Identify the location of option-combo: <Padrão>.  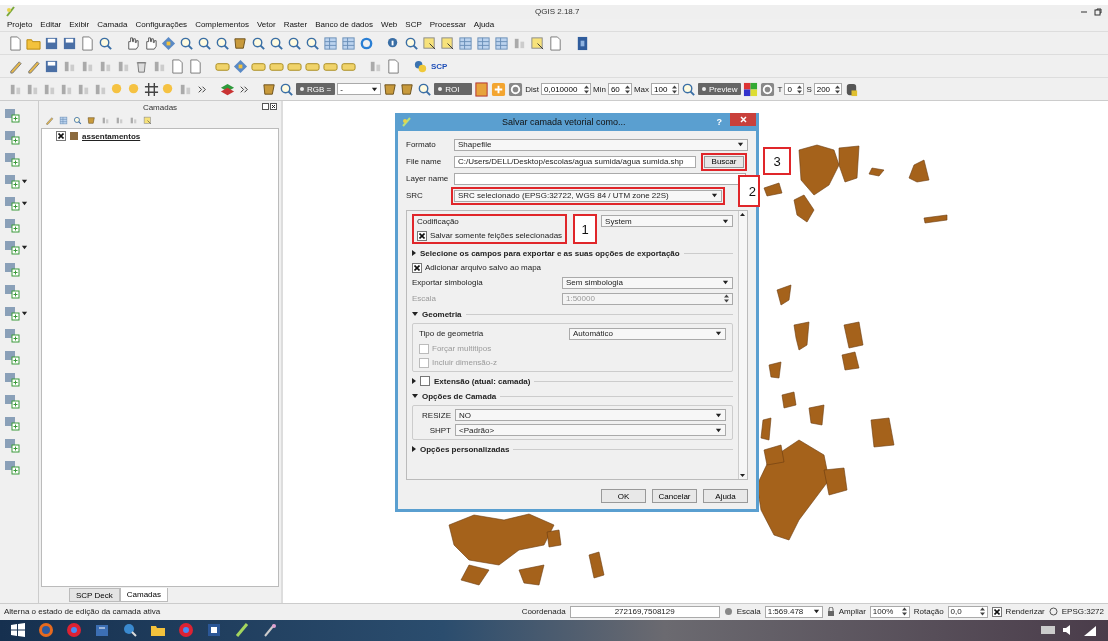
(590, 430).